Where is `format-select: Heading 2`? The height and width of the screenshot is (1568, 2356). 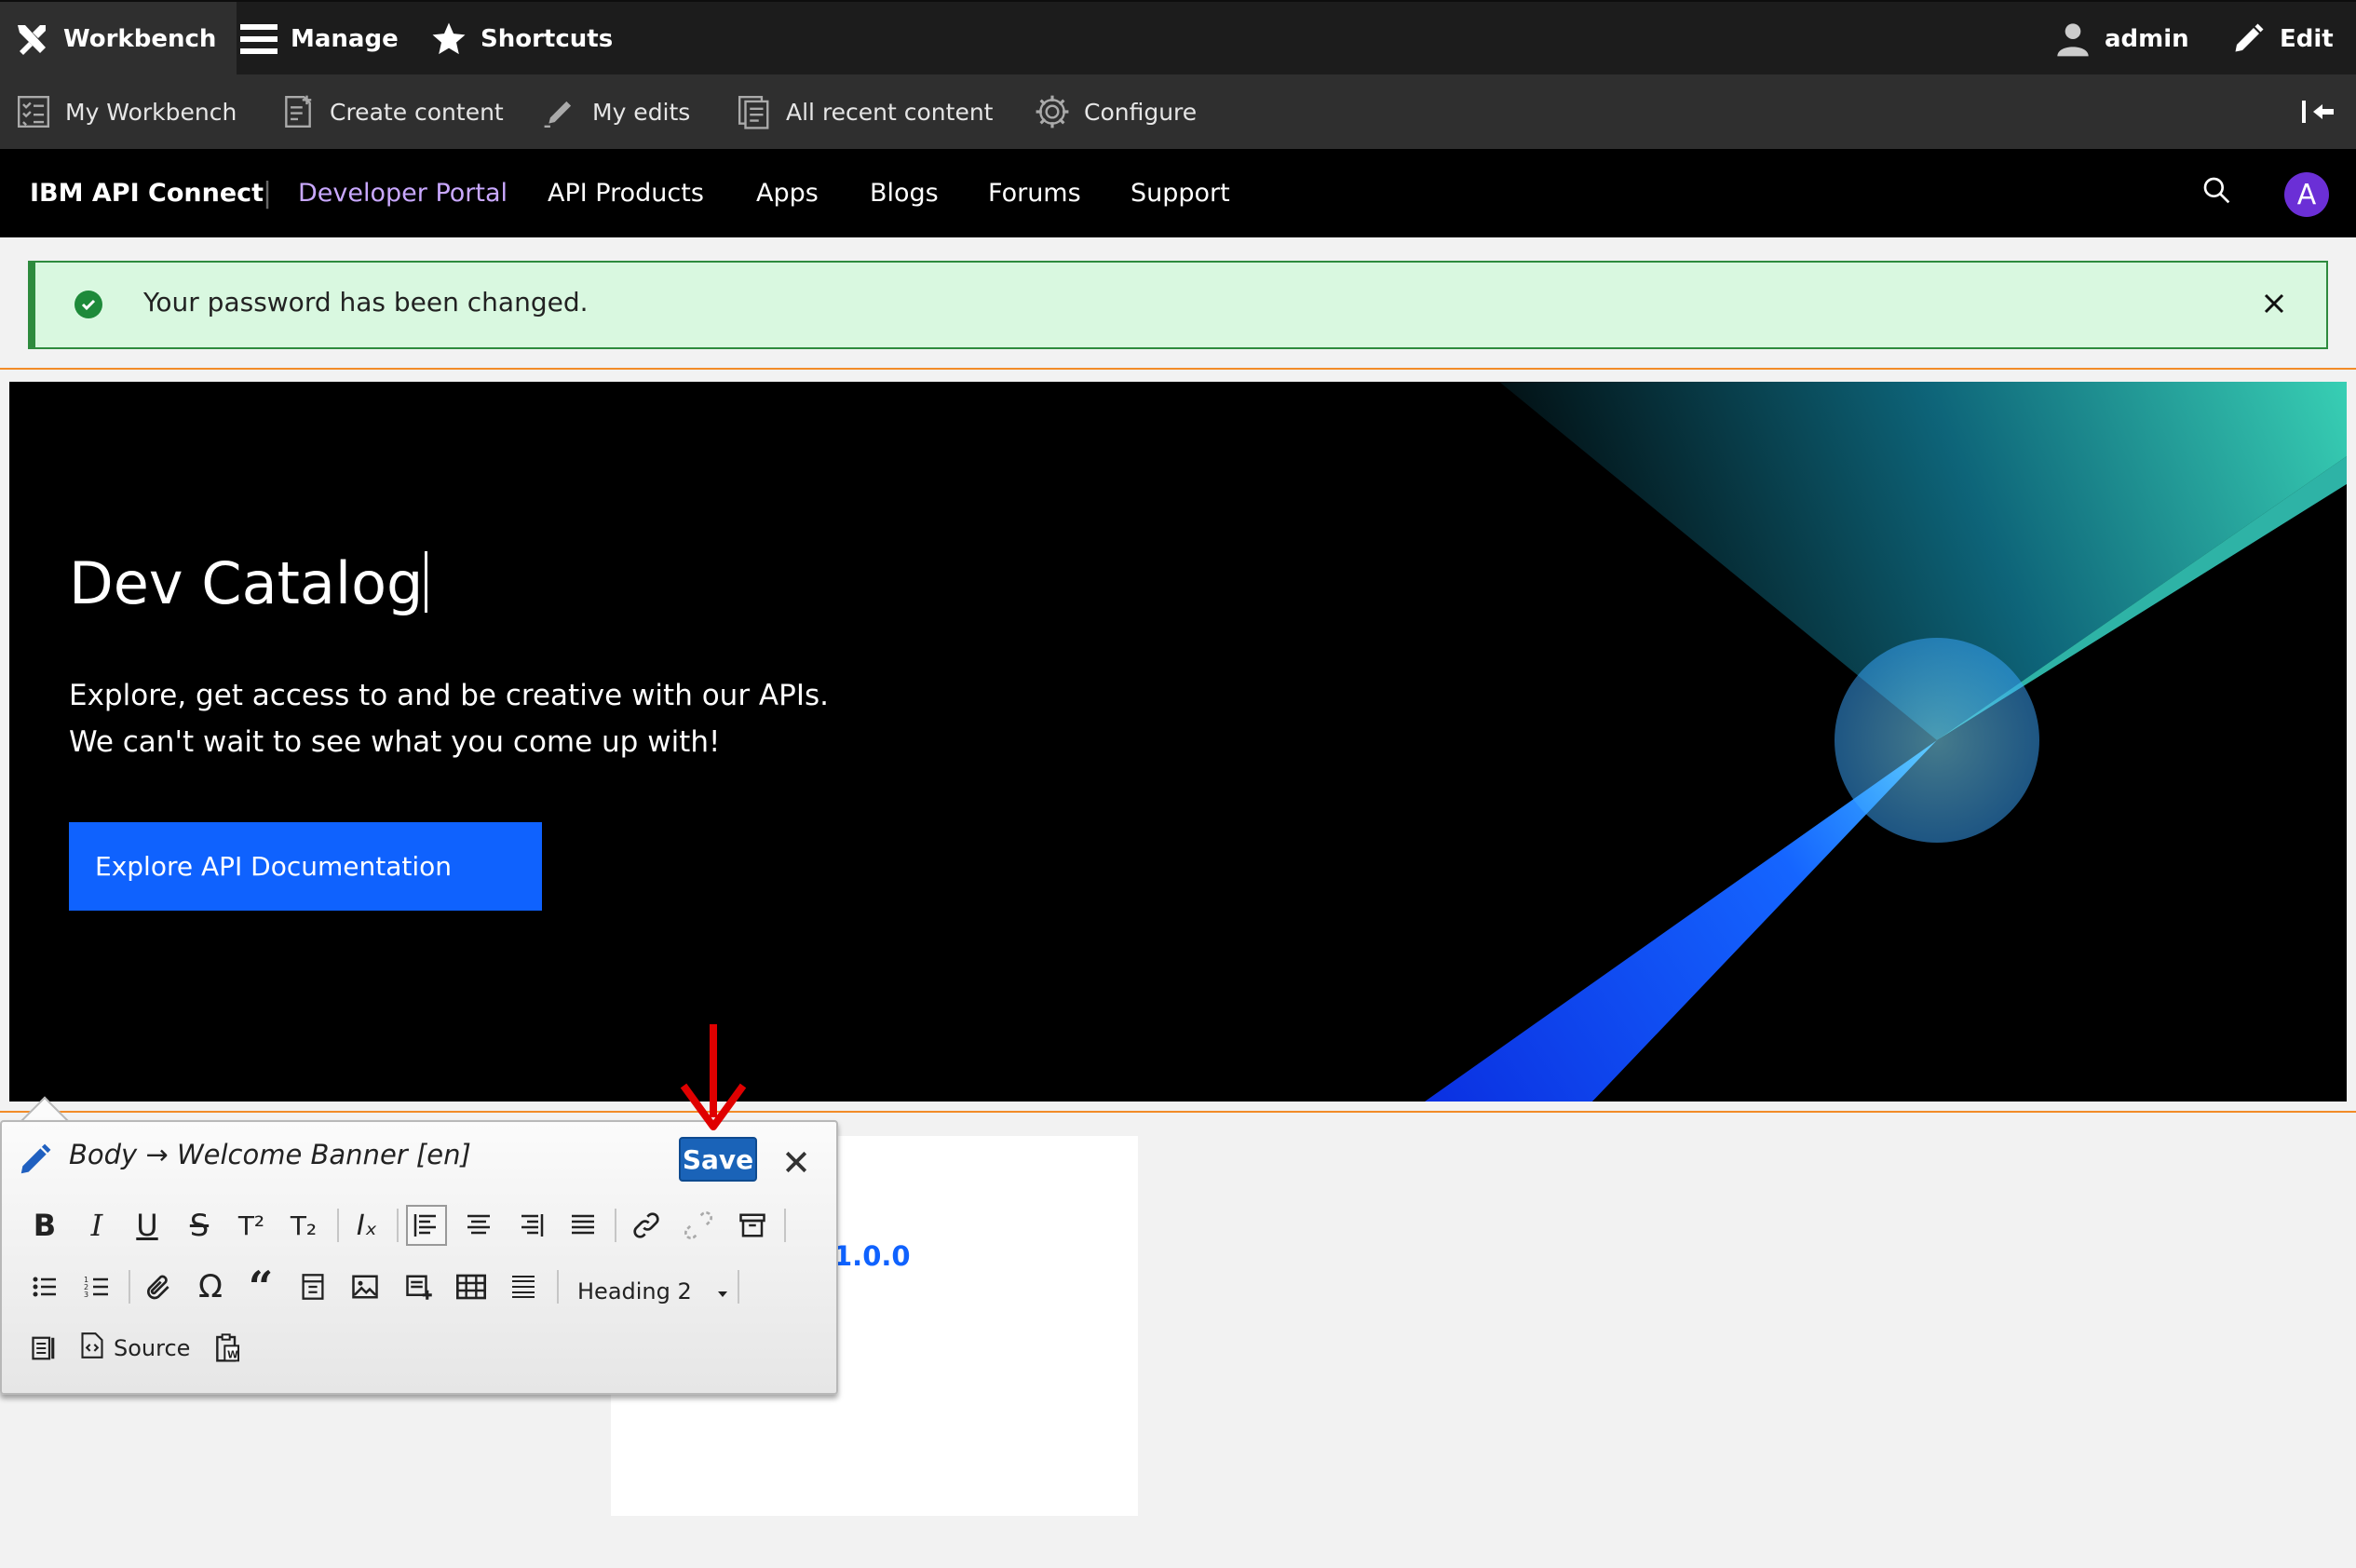 format-select: Heading 2 is located at coordinates (653, 1291).